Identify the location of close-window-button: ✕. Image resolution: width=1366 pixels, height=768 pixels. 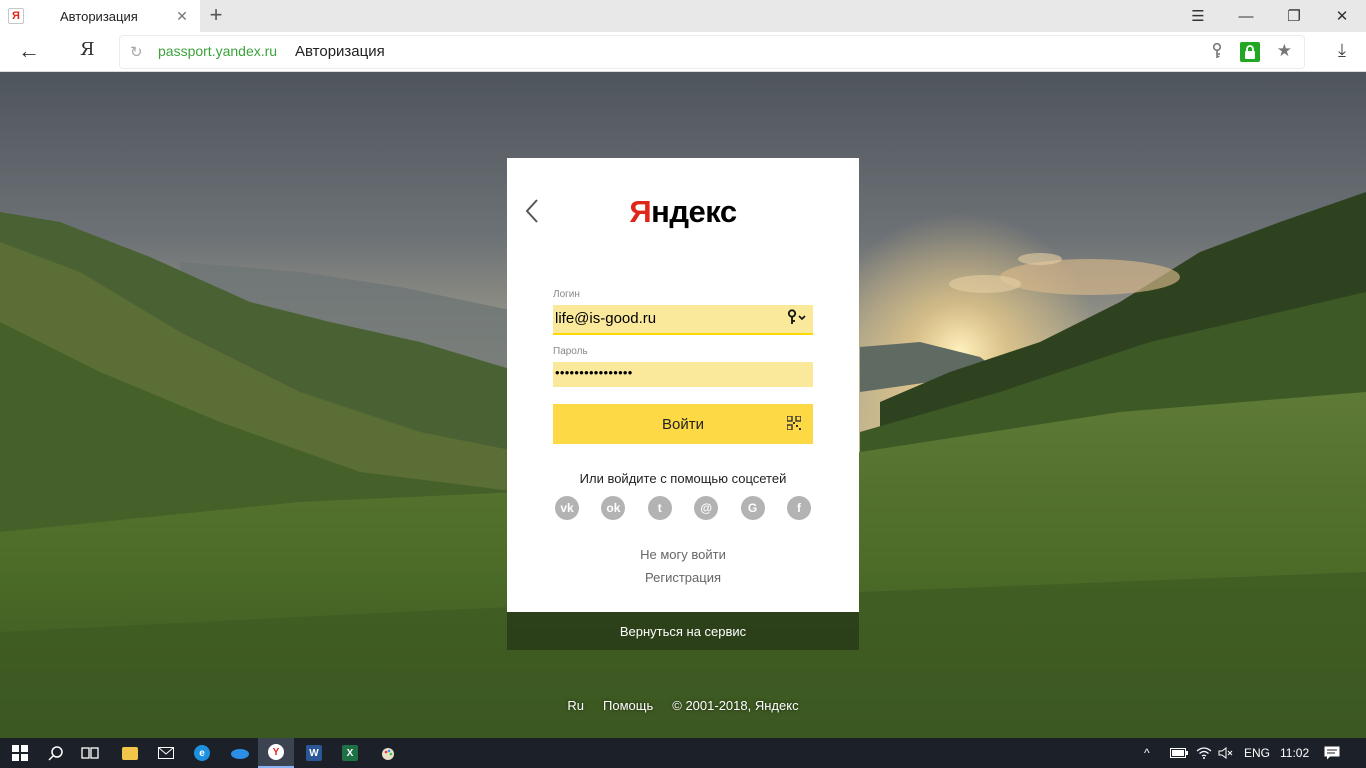
(1342, 16).